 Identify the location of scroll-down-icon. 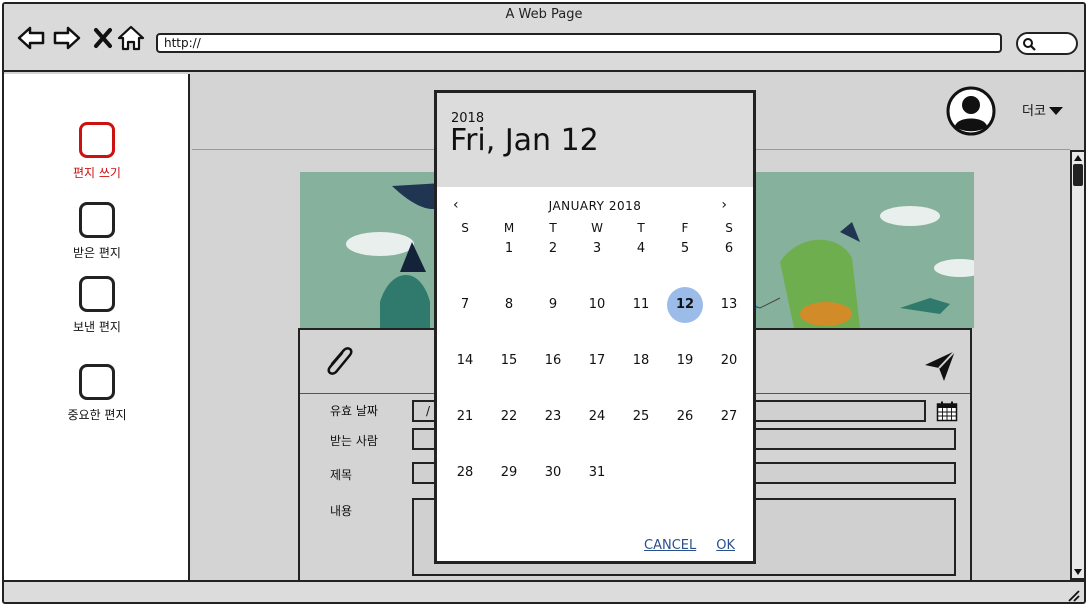
(1078, 572).